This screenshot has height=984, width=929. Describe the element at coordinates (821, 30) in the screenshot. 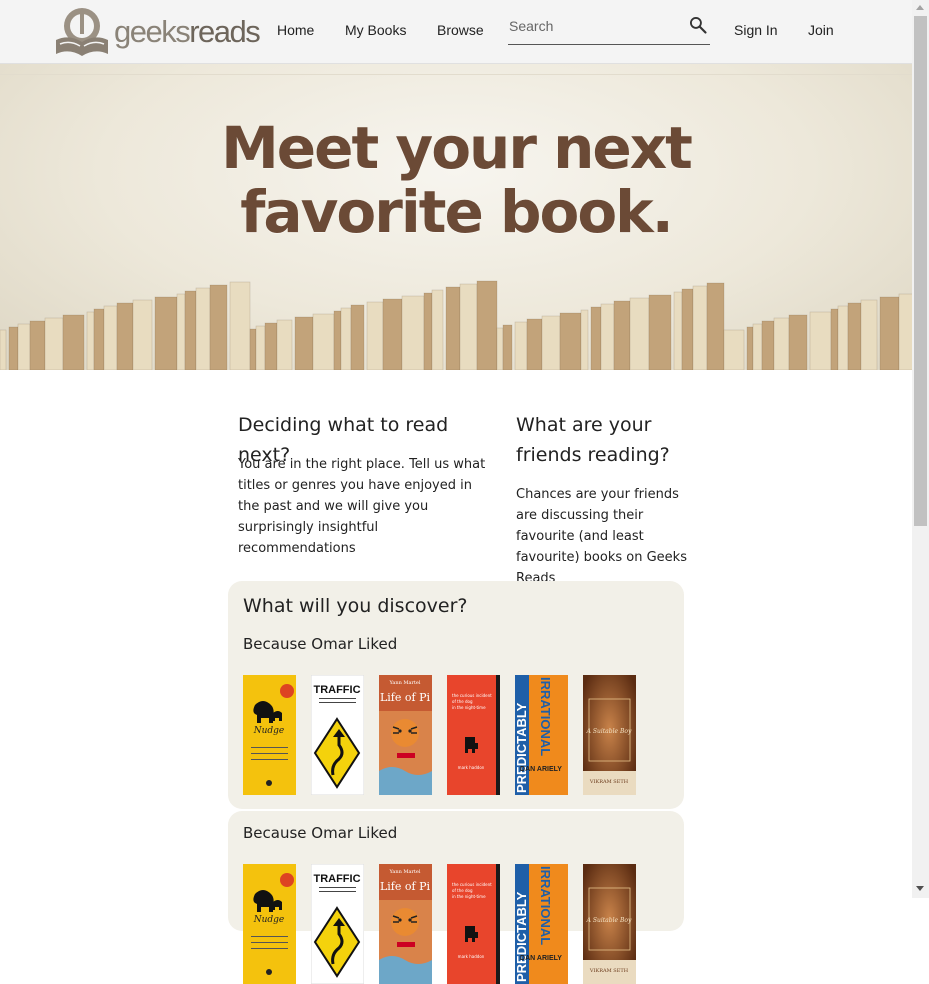

I see `join-link: Join` at that location.